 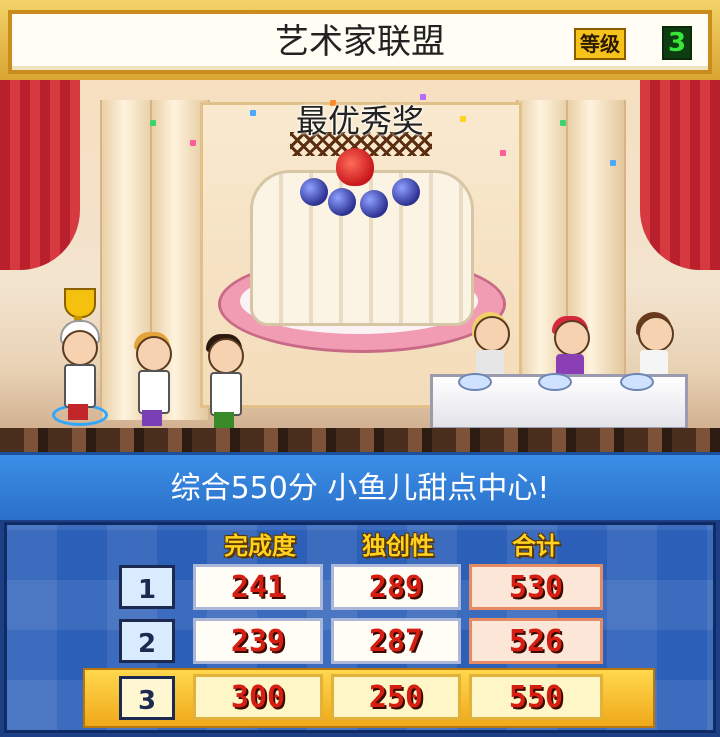 What do you see at coordinates (147, 698) in the screenshot?
I see `rank-label-current: 3` at bounding box center [147, 698].